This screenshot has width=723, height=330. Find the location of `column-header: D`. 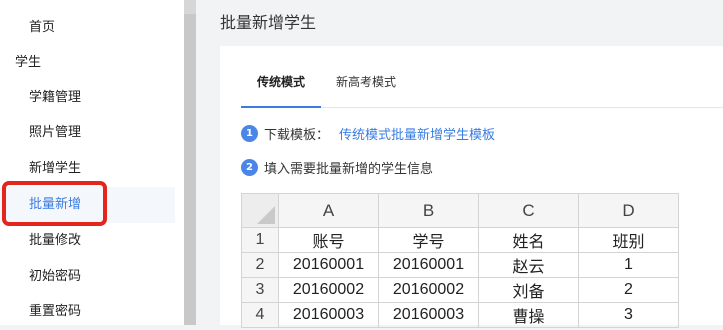

column-header: D is located at coordinates (628, 210).